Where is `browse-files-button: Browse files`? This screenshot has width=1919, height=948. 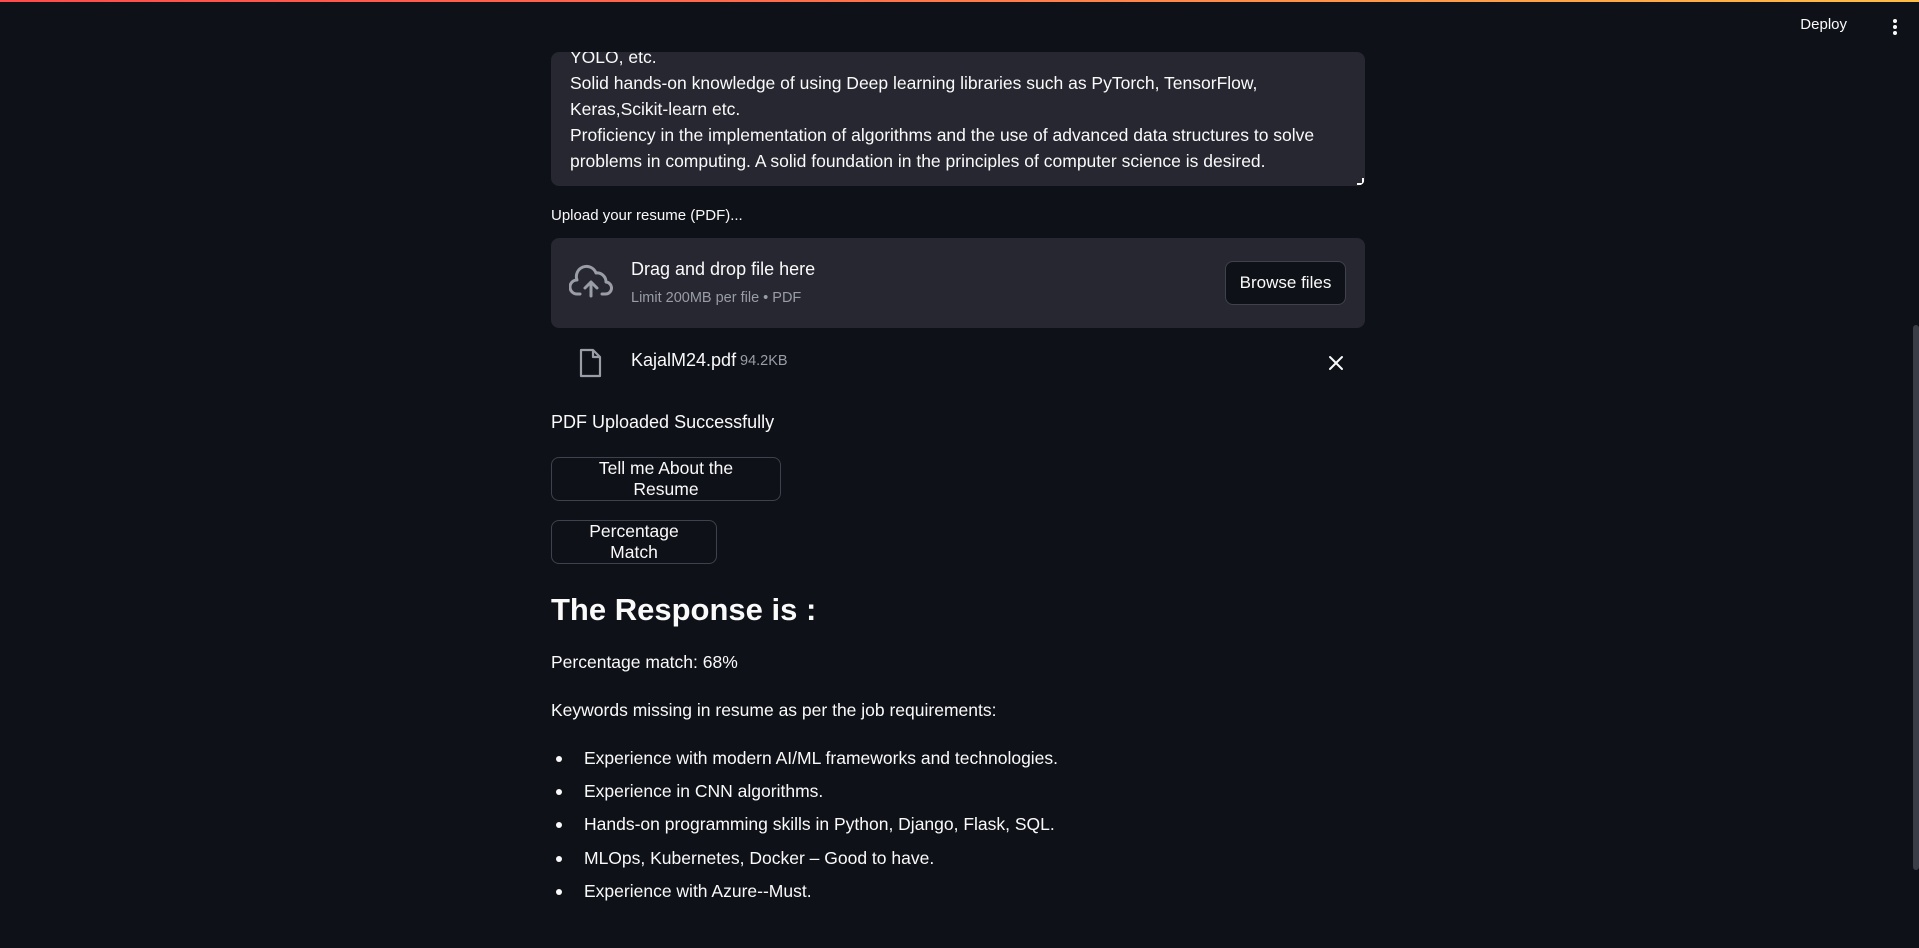 browse-files-button: Browse files is located at coordinates (1285, 283).